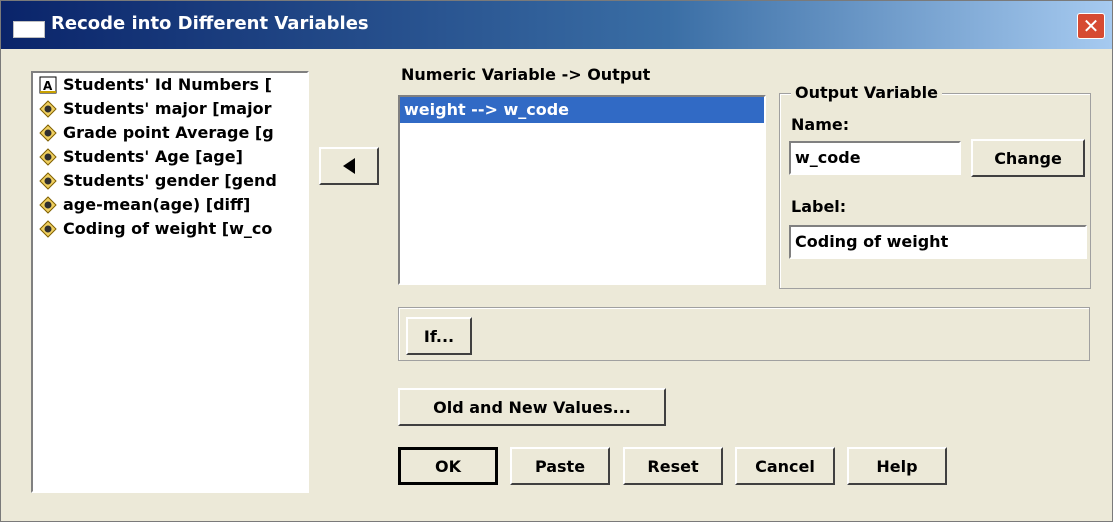  I want to click on list-item-label: Students' Id Numbers [, so click(167, 84).